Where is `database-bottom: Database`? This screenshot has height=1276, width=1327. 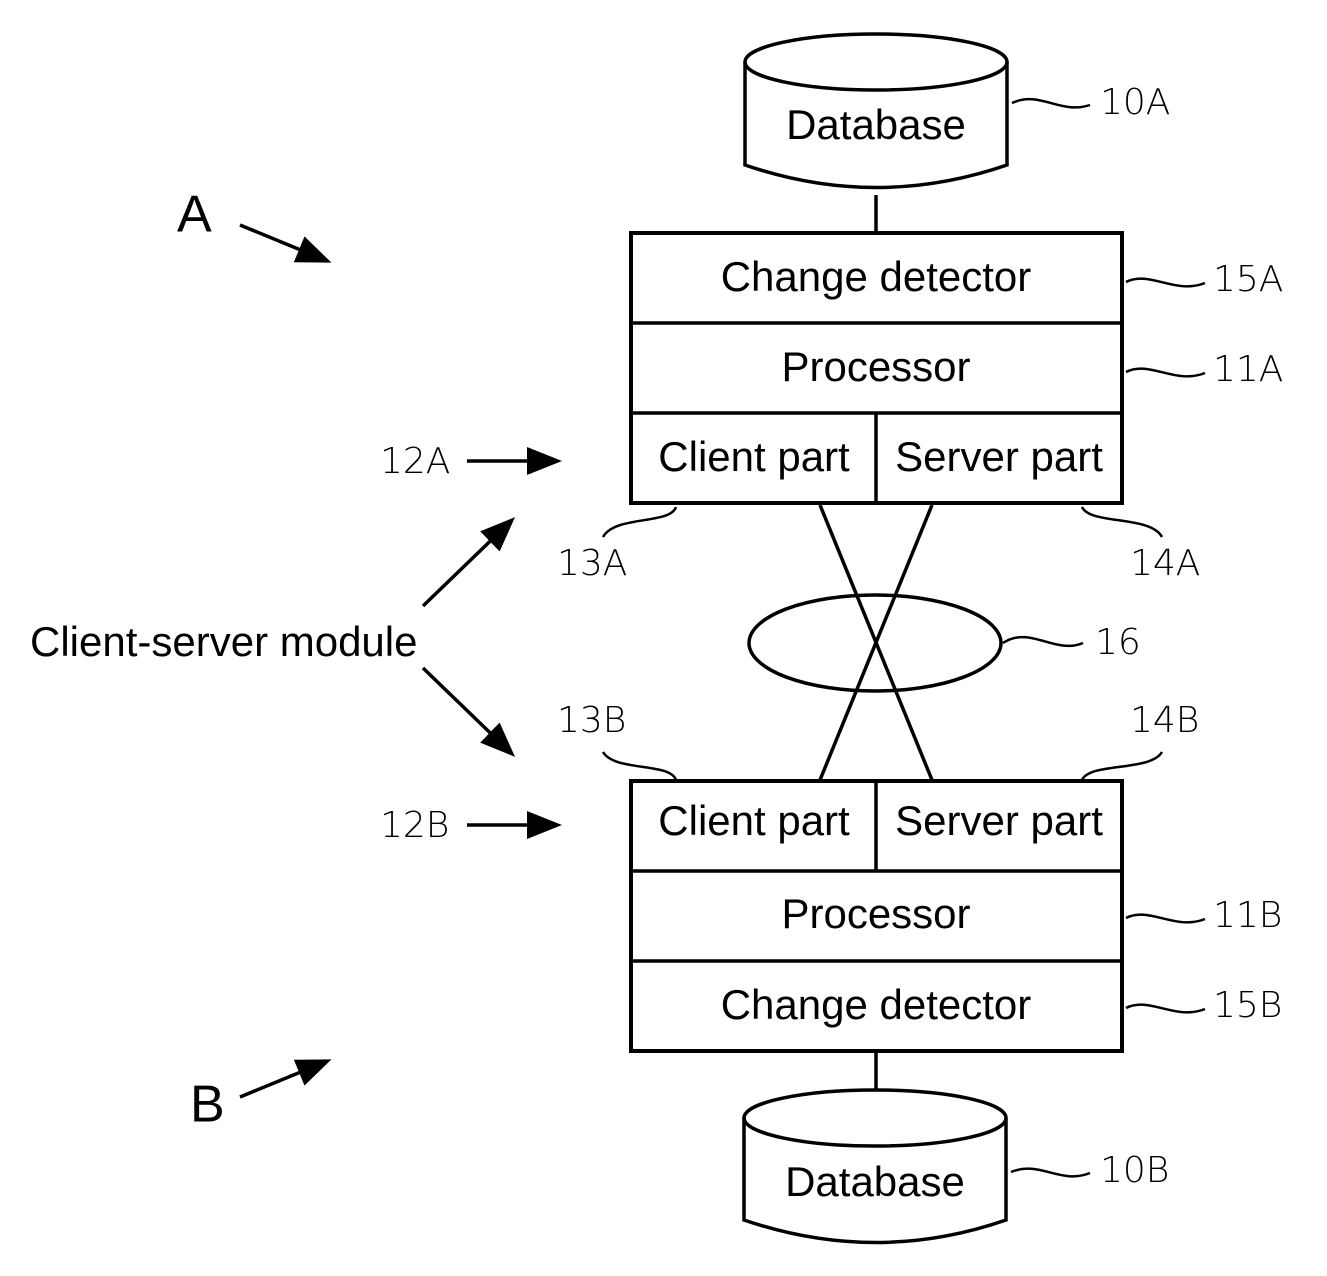
database-bottom: Database is located at coordinates (875, 1166).